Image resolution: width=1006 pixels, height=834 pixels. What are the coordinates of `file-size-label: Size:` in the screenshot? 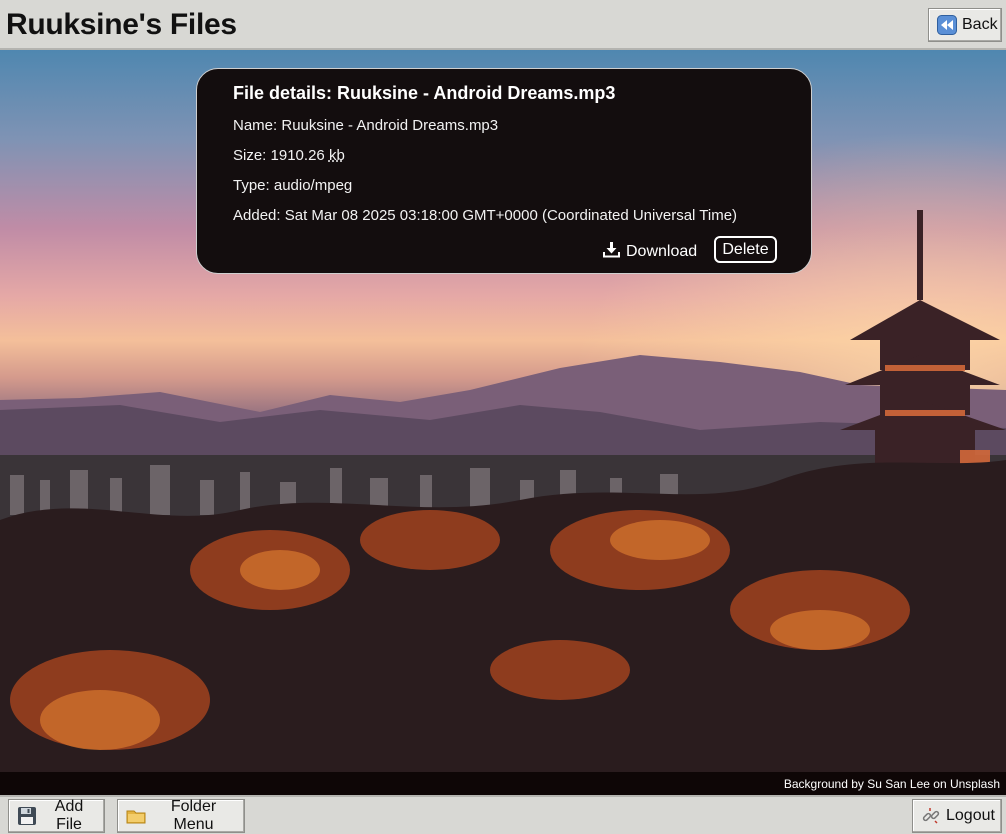 It's located at (250, 155).